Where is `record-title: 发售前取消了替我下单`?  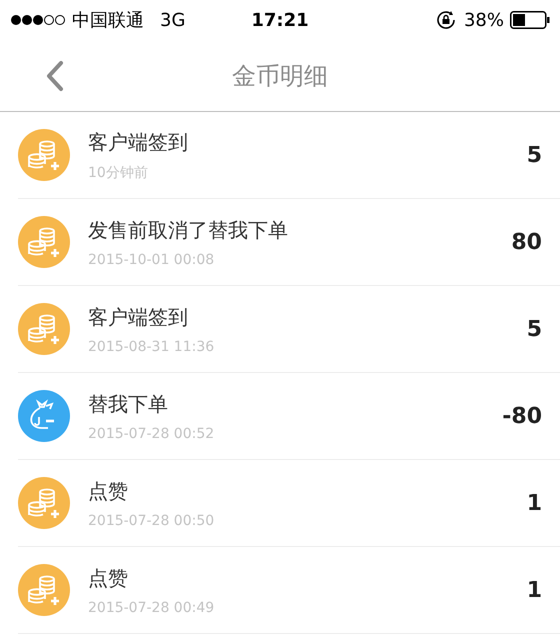
record-title: 发售前取消了替我下单 is located at coordinates (188, 230).